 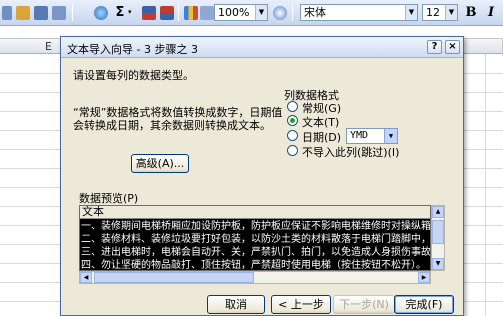 I want to click on formatting-toolbar: Σ ▾ 100% ▼ 宋体 ▼ 12 ▼ B I, so click(x=251, y=13).